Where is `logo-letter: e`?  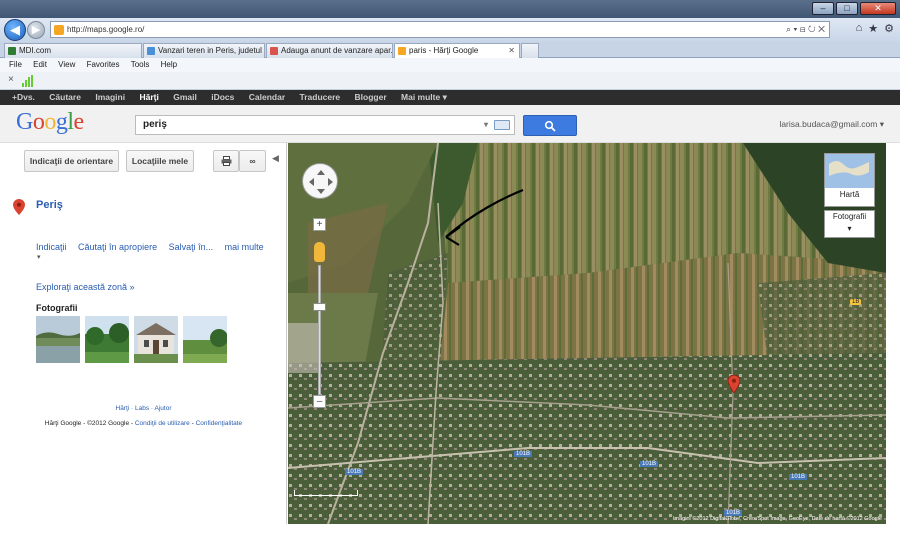 logo-letter: e is located at coordinates (79, 122).